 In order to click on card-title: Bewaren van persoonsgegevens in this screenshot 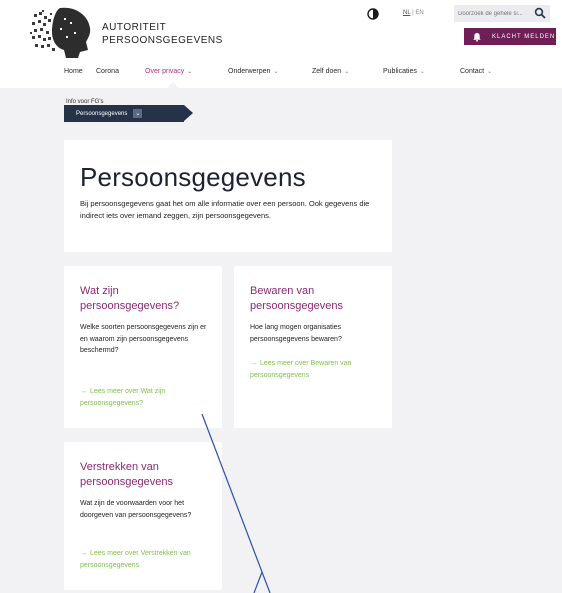, I will do `click(318, 299)`.